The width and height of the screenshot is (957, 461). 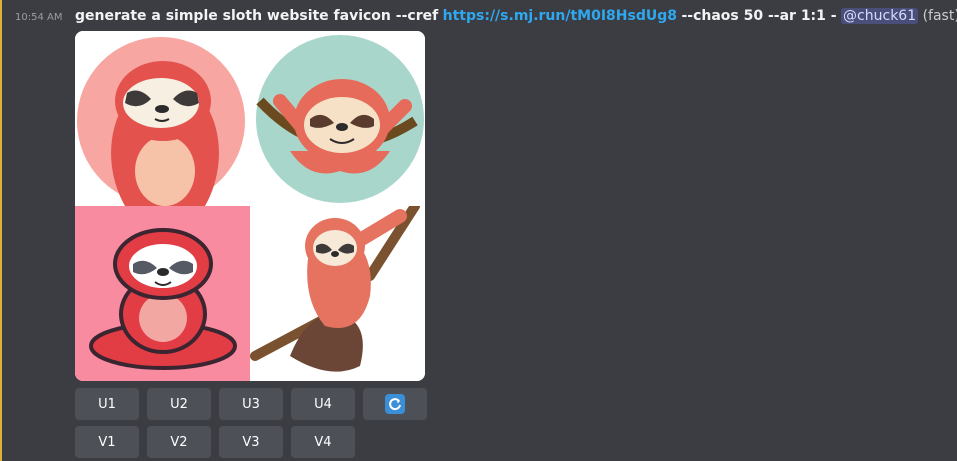 I want to click on user-mention: @chuck61, so click(x=880, y=16).